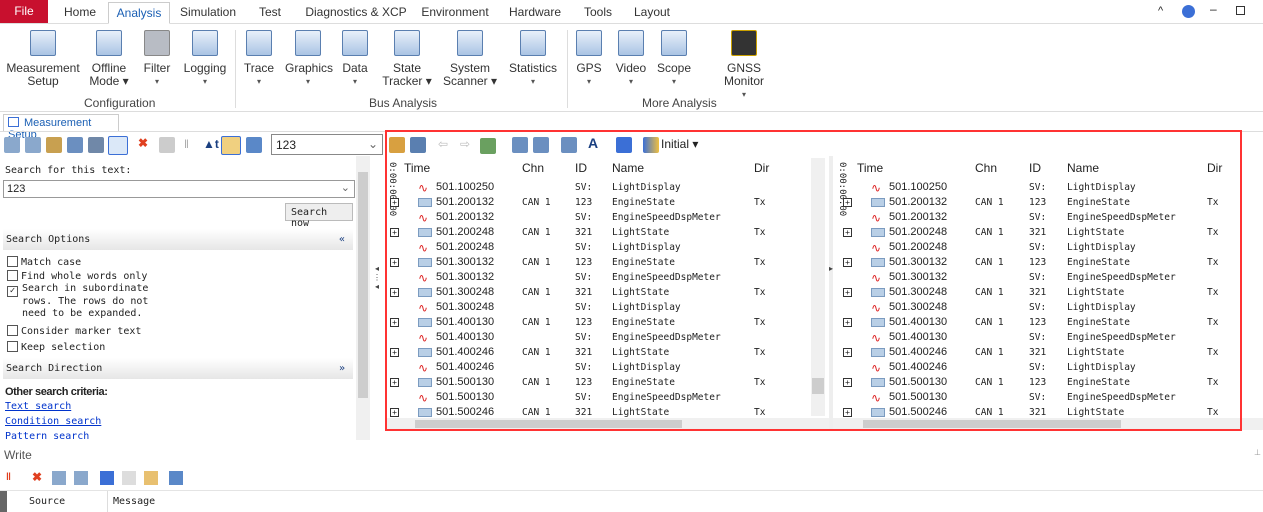  What do you see at coordinates (231, 145) in the screenshot?
I see `autoscroll-icon` at bounding box center [231, 145].